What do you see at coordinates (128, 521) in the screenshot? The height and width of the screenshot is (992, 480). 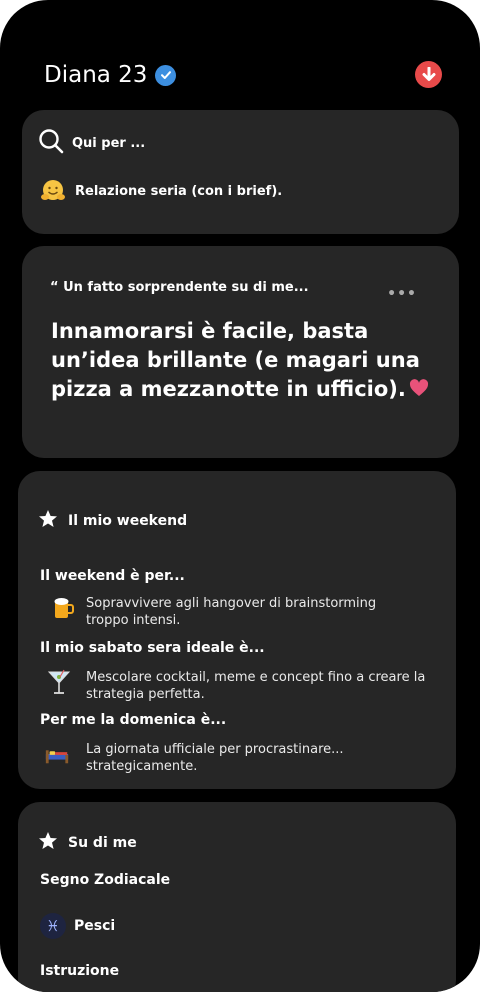 I see `weekend-title: Il mio weekend` at bounding box center [128, 521].